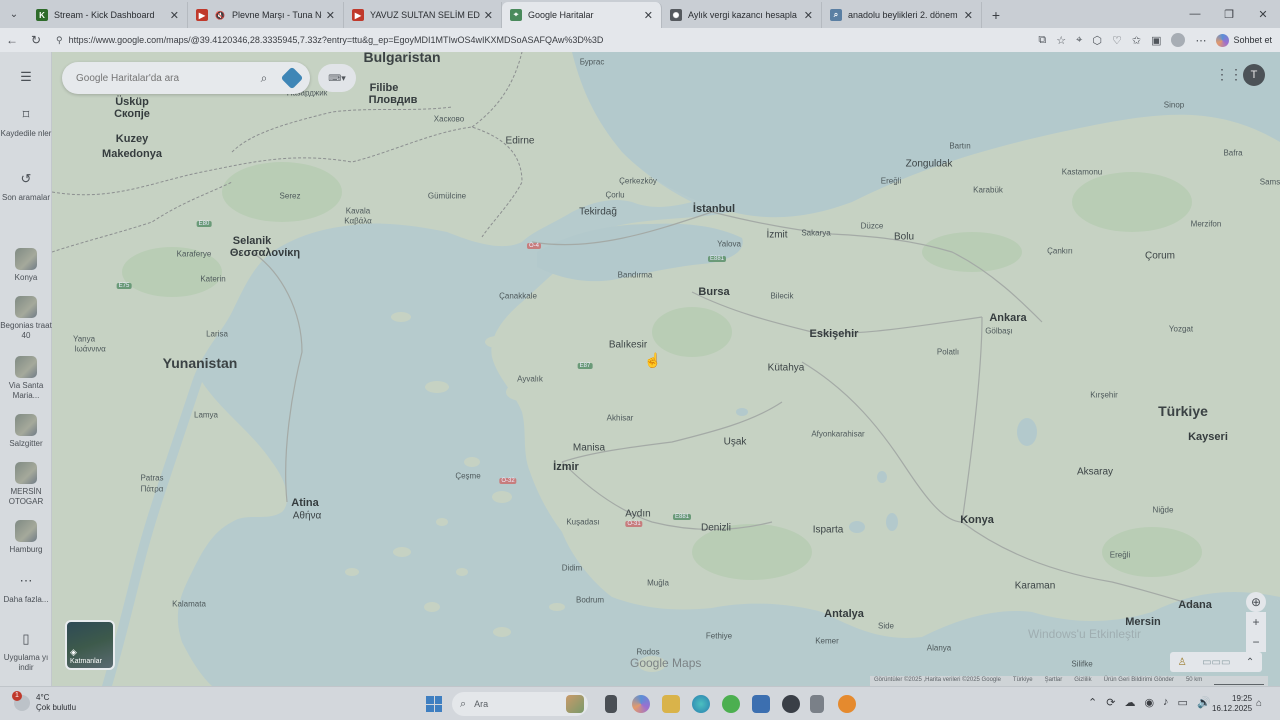  Describe the element at coordinates (1092, 702) in the screenshot. I see `show-hidden-icons-chevron-icon: ⌃` at that location.